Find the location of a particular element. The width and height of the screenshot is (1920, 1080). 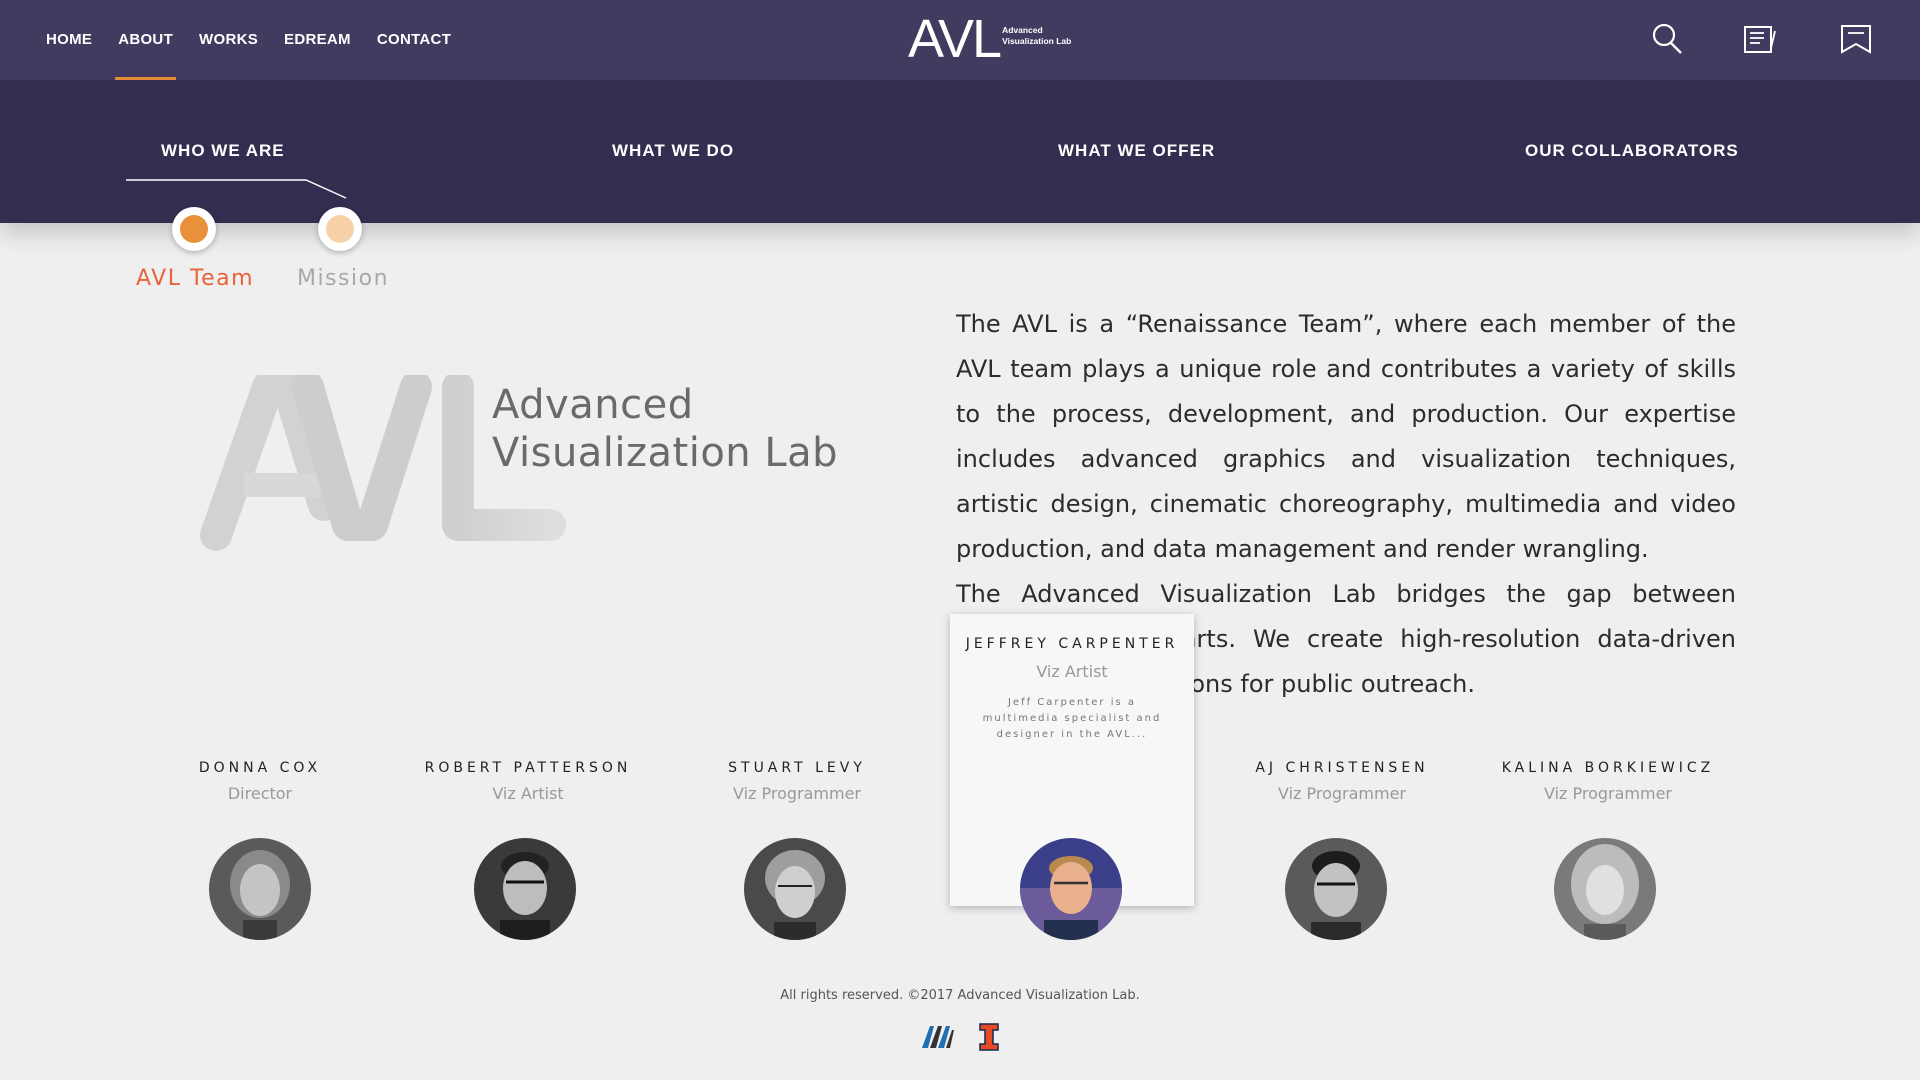

bookmark-icon is located at coordinates (1856, 40).